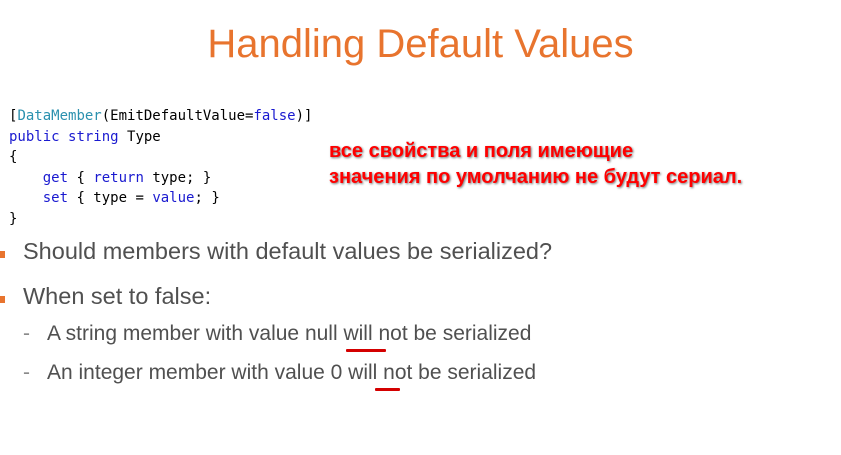 This screenshot has width=841, height=455. What do you see at coordinates (118, 177) in the screenshot?
I see `code-token-keyword: return` at bounding box center [118, 177].